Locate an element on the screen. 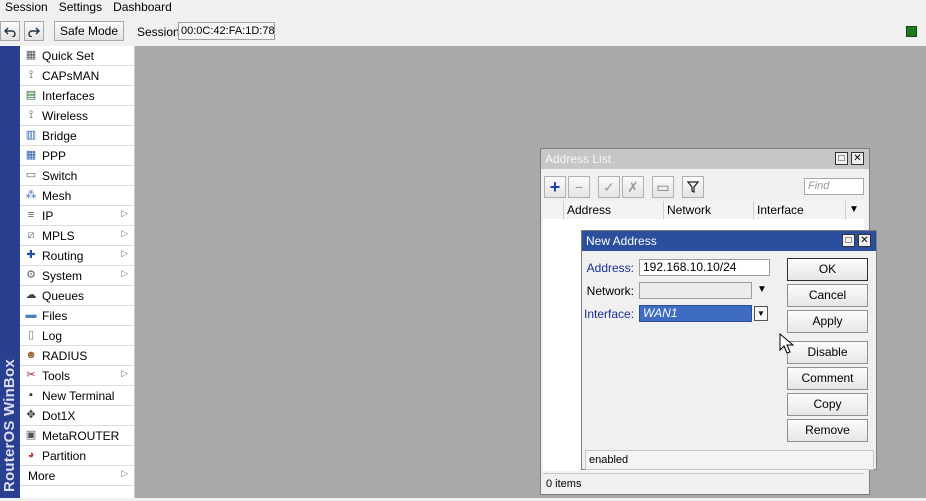 This screenshot has width=926, height=501. sidebar-item-label: More is located at coordinates (42, 476).